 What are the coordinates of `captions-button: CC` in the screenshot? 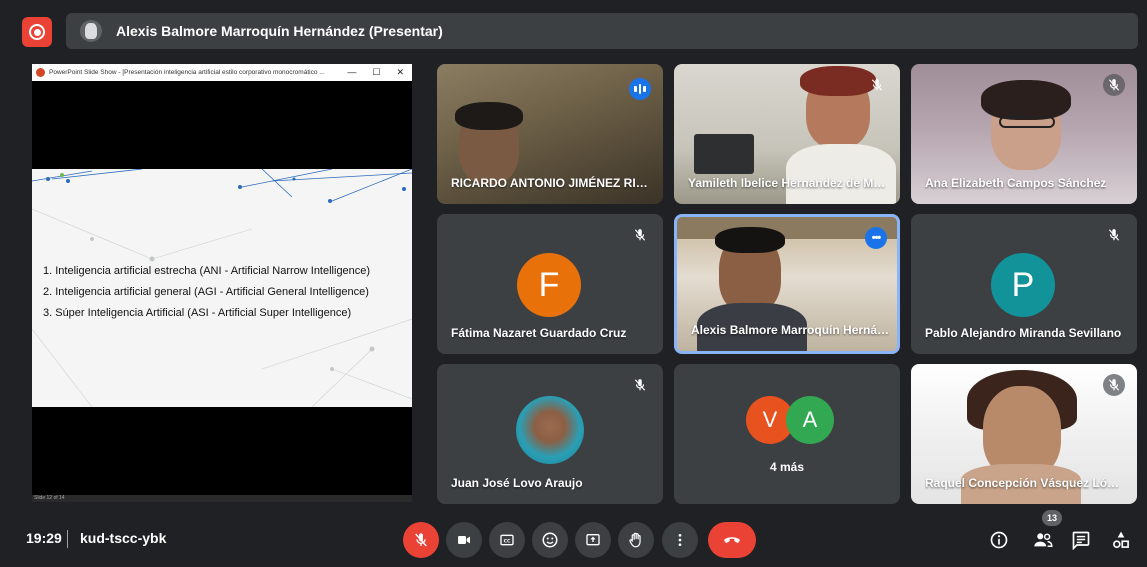 It's located at (507, 540).